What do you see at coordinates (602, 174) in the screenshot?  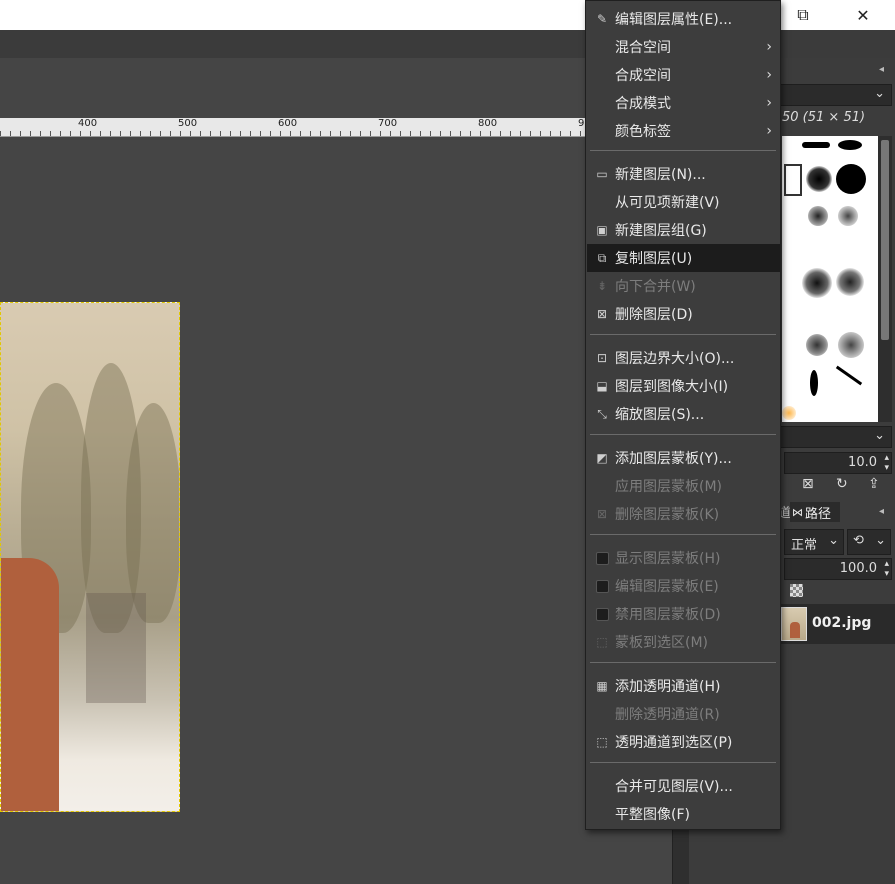 I see `new-layer-icon: ▭` at bounding box center [602, 174].